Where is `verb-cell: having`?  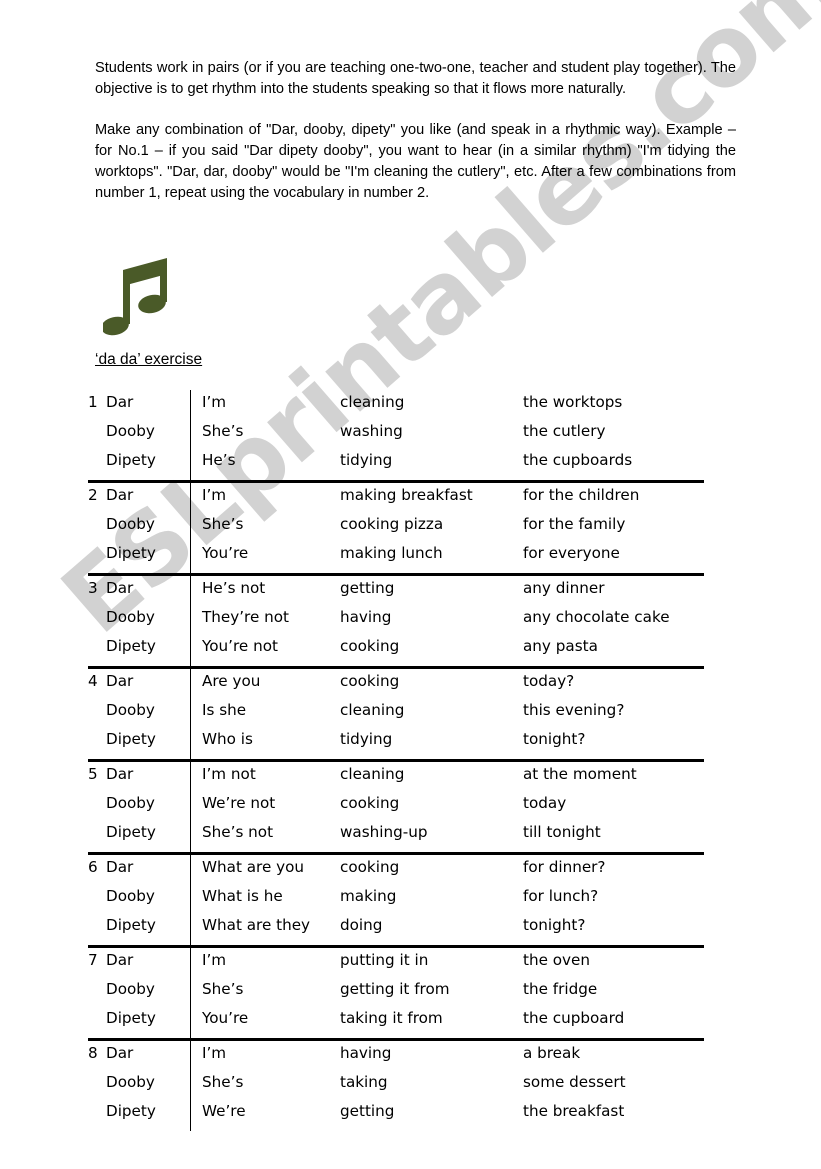
verb-cell: having is located at coordinates (366, 1053).